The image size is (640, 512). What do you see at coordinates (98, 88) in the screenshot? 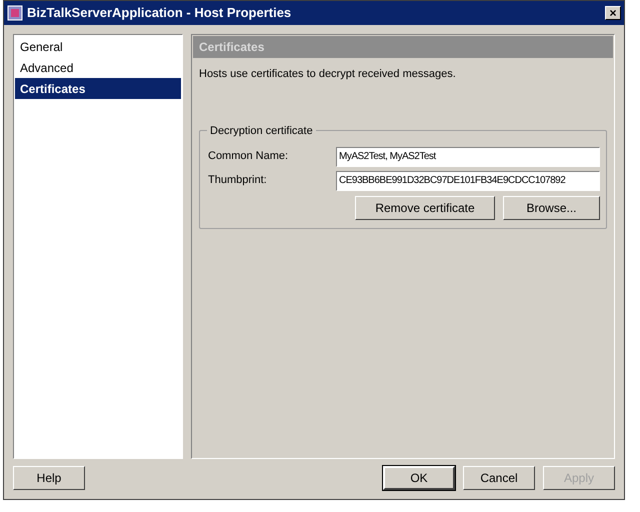
I see `sidebar-item: Certificates` at bounding box center [98, 88].